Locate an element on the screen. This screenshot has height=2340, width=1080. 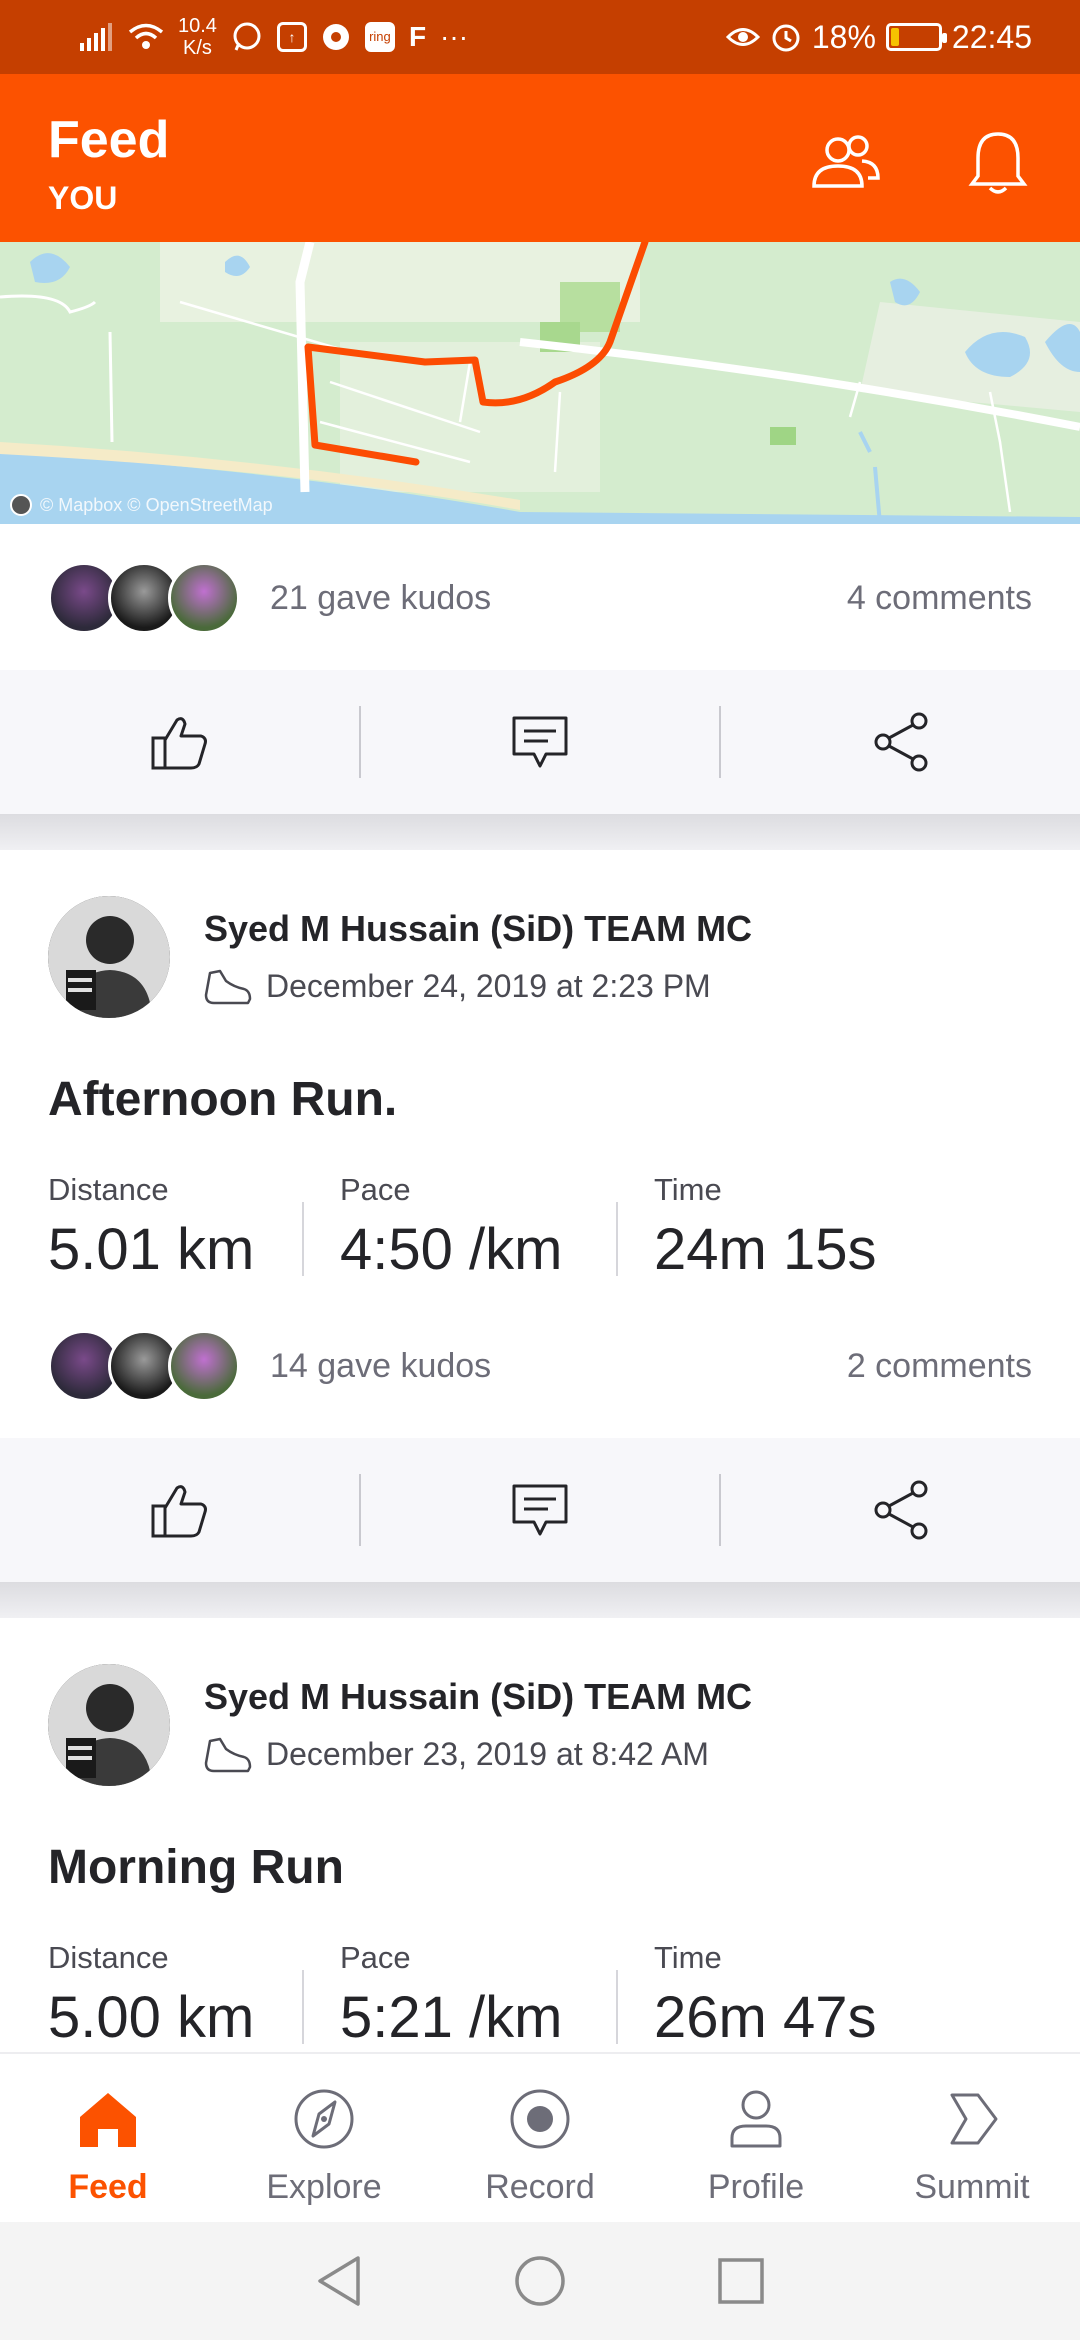
activity-meta: December 23, 2019 at 8:42 AM is located at coordinates (456, 1754).